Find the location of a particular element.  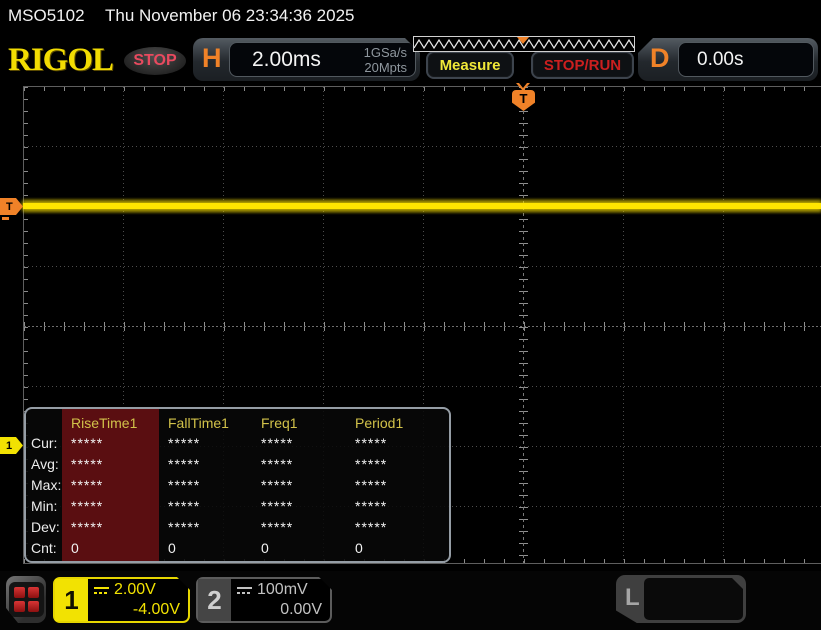

logic-analyzer-block: L 0 1 2 3 4 5 6 7 8 9 1011 12131415 is located at coordinates (681, 599).